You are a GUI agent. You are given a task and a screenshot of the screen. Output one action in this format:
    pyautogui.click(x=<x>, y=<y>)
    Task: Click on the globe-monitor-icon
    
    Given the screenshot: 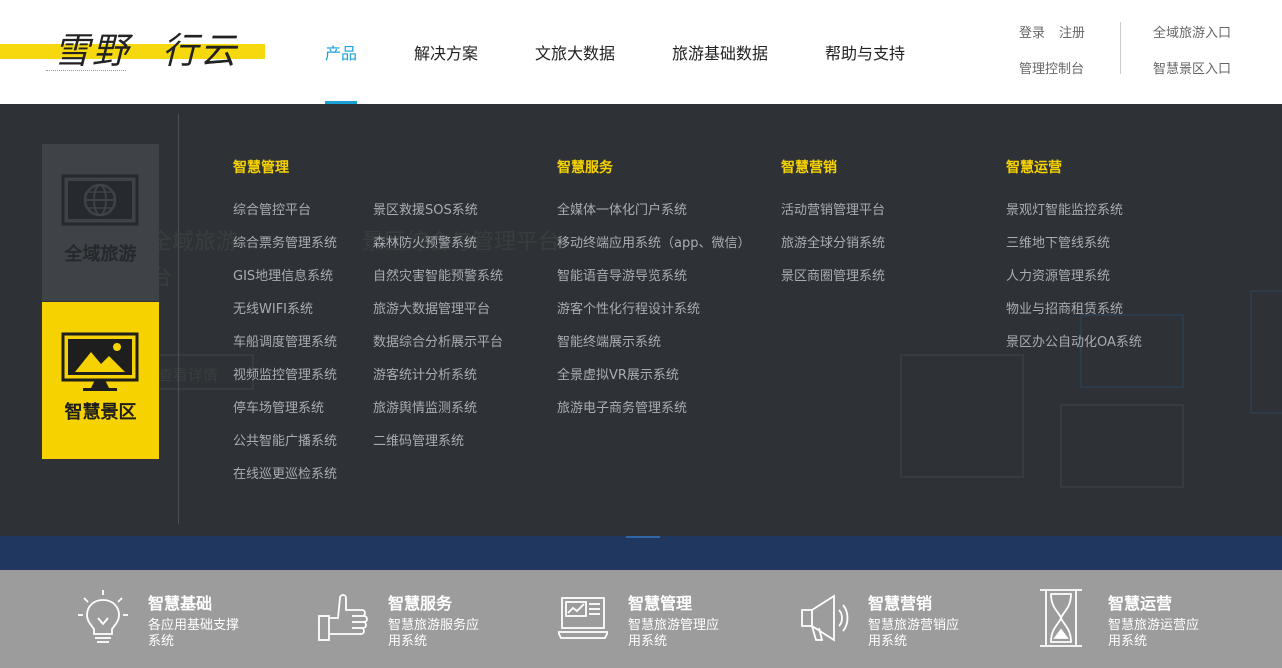 What is the action you would take?
    pyautogui.click(x=100, y=200)
    